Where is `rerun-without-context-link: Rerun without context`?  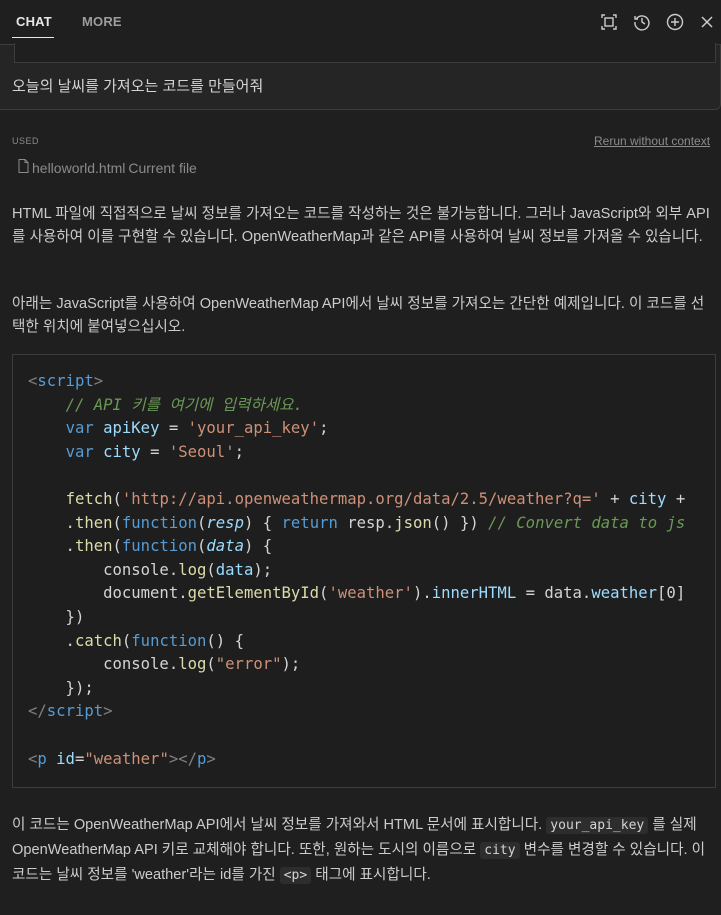 rerun-without-context-link: Rerun without context is located at coordinates (652, 141).